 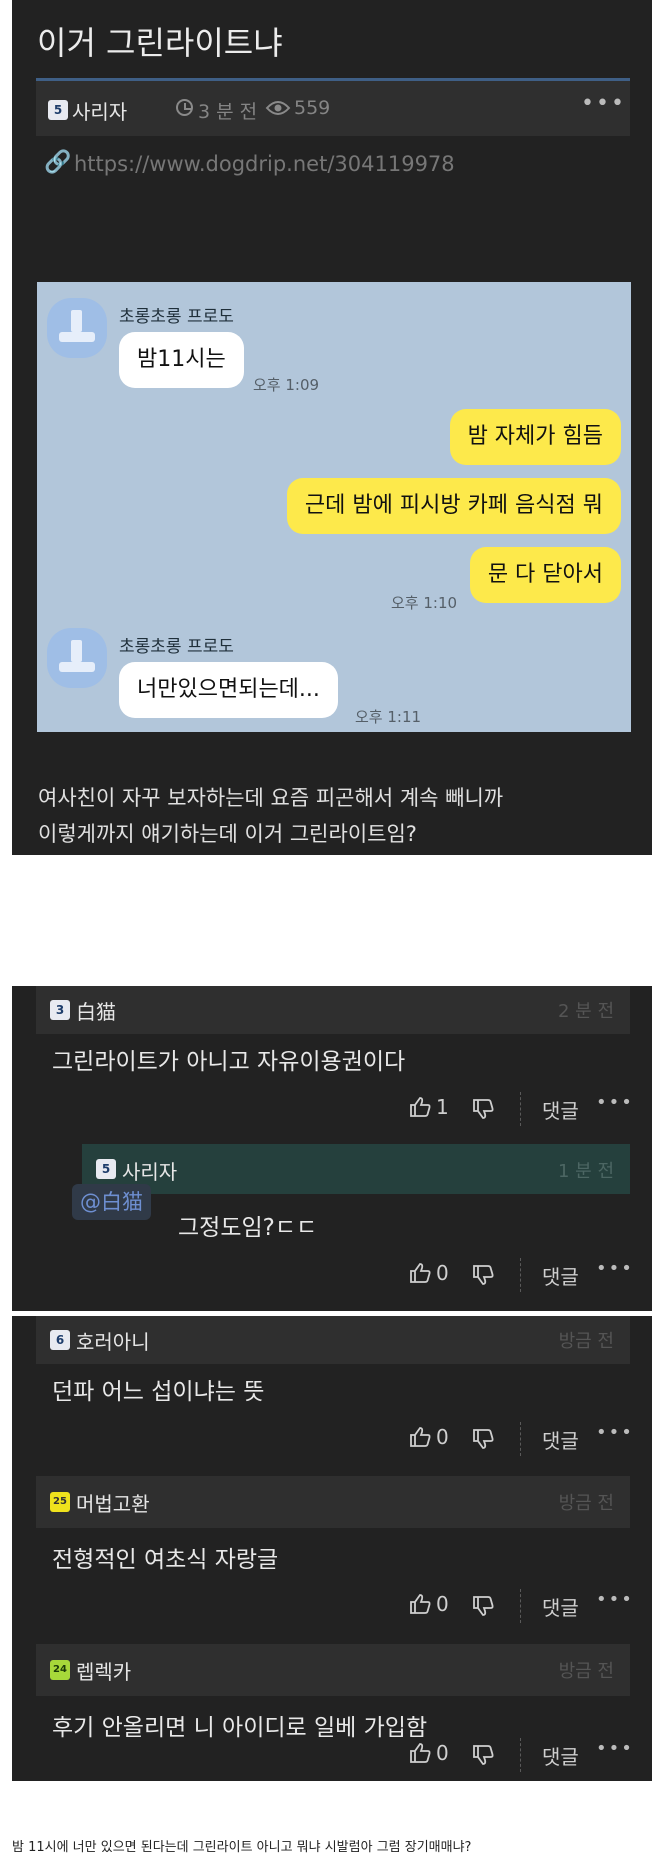 I want to click on chat-time: 오후 1:10, so click(x=424, y=603).